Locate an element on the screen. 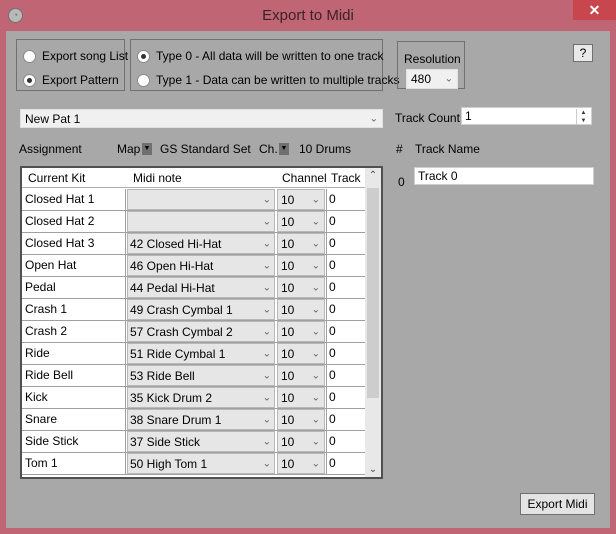  midi-note-select: 35 Kick Drum 2 ⌄ is located at coordinates (201, 397).